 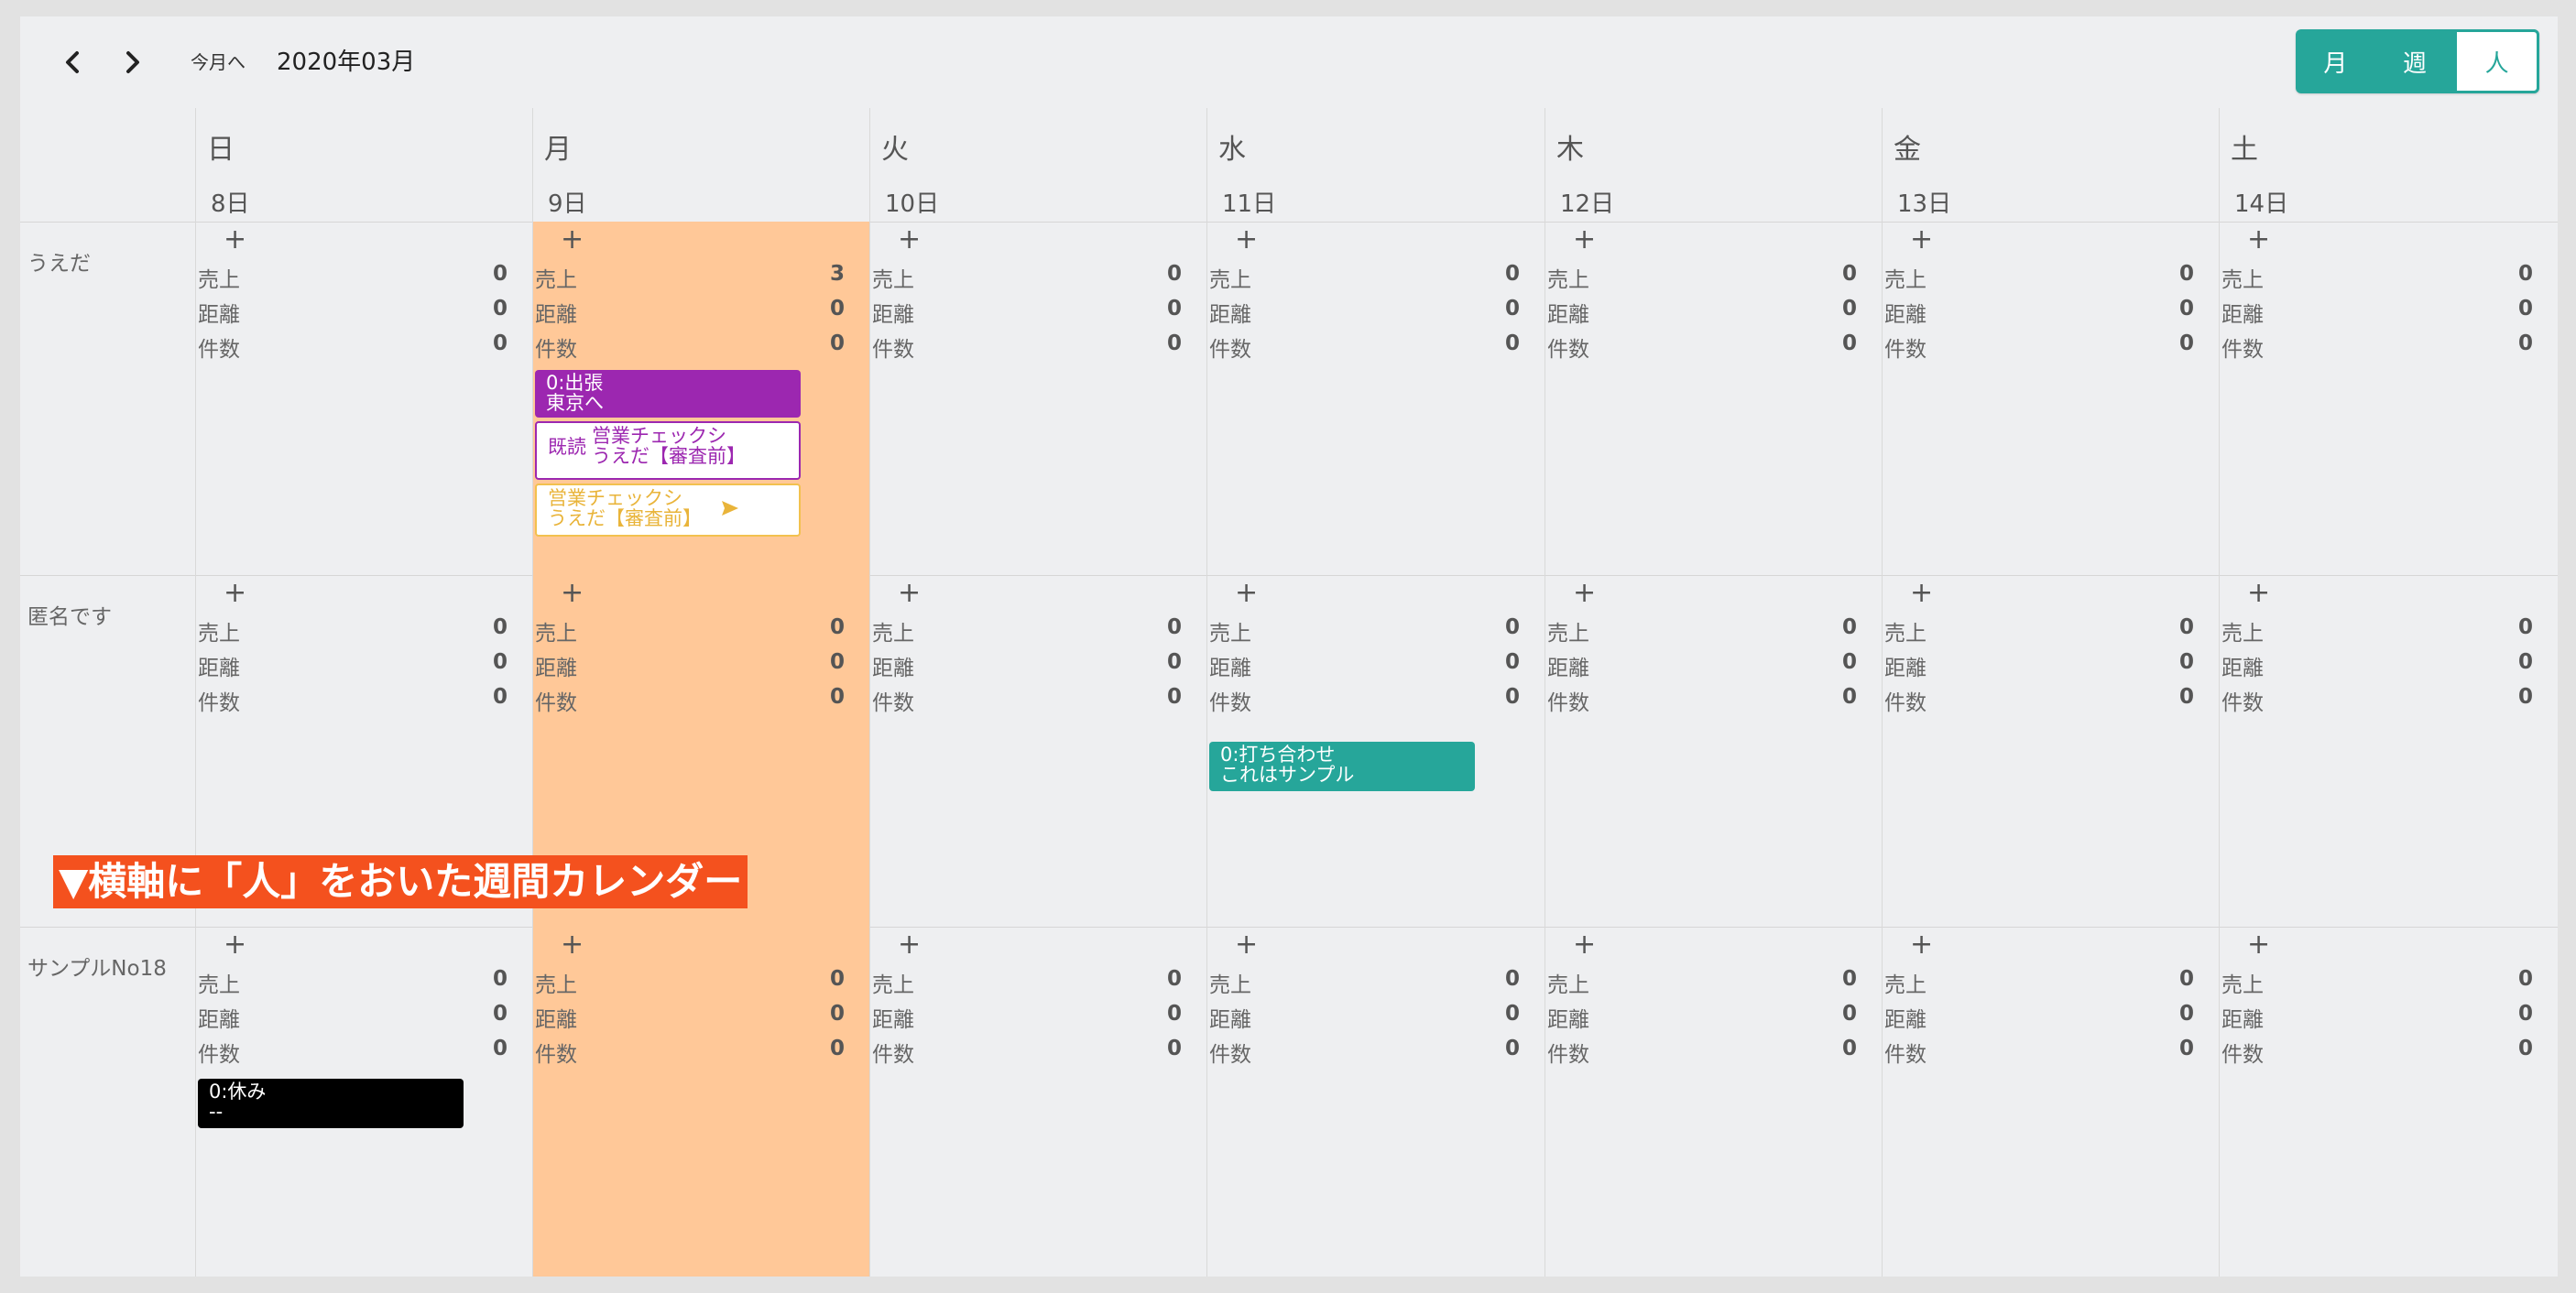 I want to click on view-month-button: 月, so click(x=2336, y=61).